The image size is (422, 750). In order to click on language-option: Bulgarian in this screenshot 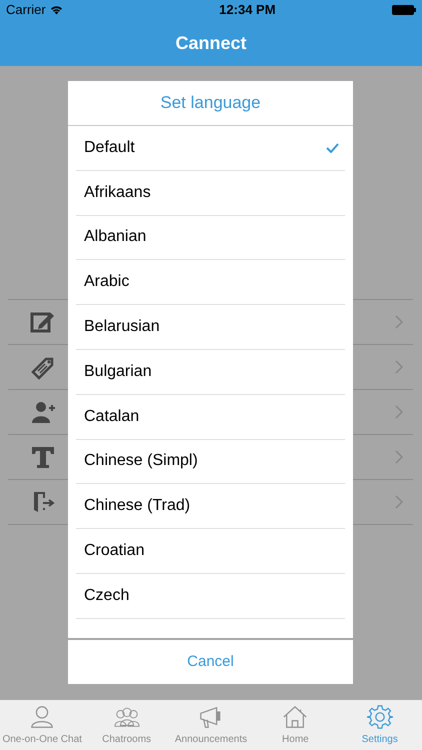, I will do `click(210, 372)`.